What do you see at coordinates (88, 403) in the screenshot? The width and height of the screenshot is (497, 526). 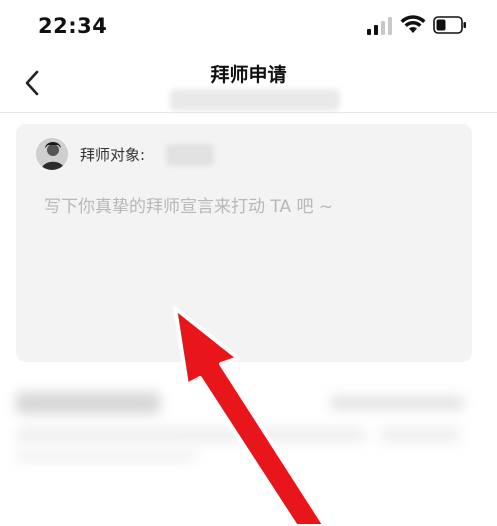 I see `blurred-section-title` at bounding box center [88, 403].